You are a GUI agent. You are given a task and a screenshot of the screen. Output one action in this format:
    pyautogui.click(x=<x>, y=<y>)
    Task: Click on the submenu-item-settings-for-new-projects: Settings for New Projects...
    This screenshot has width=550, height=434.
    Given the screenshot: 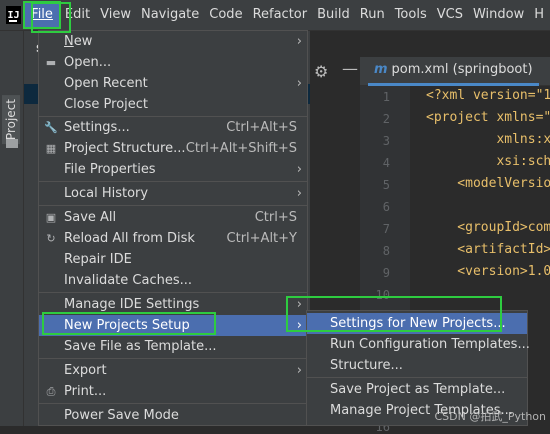 What is the action you would take?
    pyautogui.click(x=417, y=323)
    